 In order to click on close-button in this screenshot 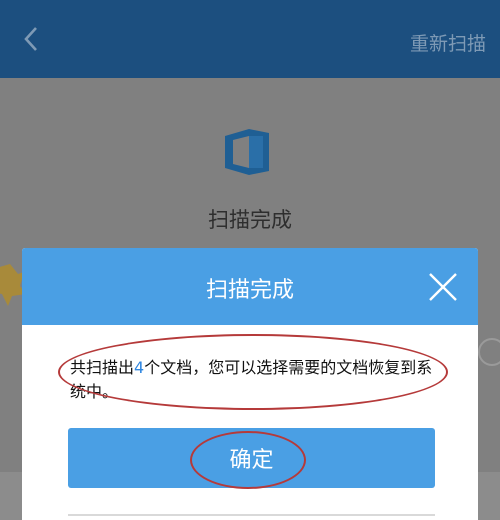, I will do `click(443, 287)`.